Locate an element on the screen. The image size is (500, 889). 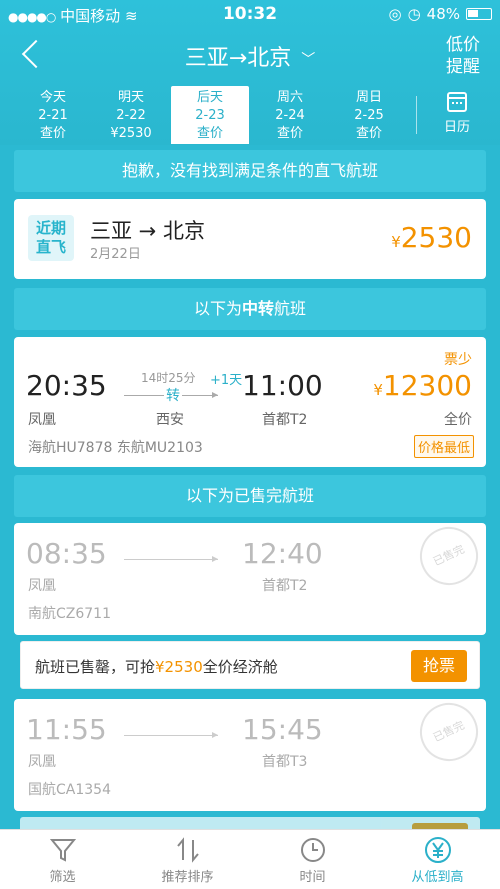
transfer-label: 转 is located at coordinates (173, 395).